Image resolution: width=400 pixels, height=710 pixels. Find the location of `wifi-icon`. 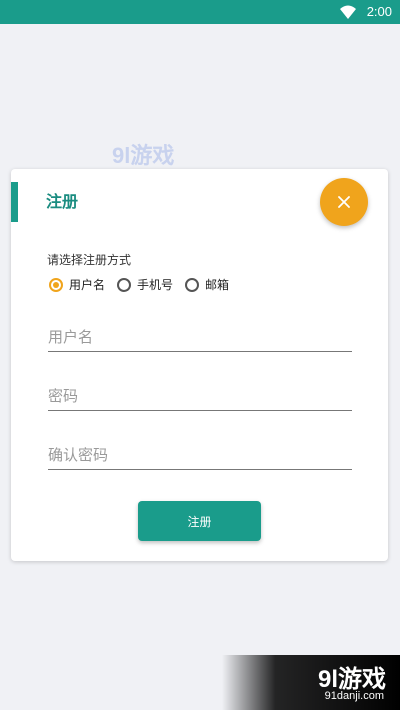

wifi-icon is located at coordinates (348, 12).